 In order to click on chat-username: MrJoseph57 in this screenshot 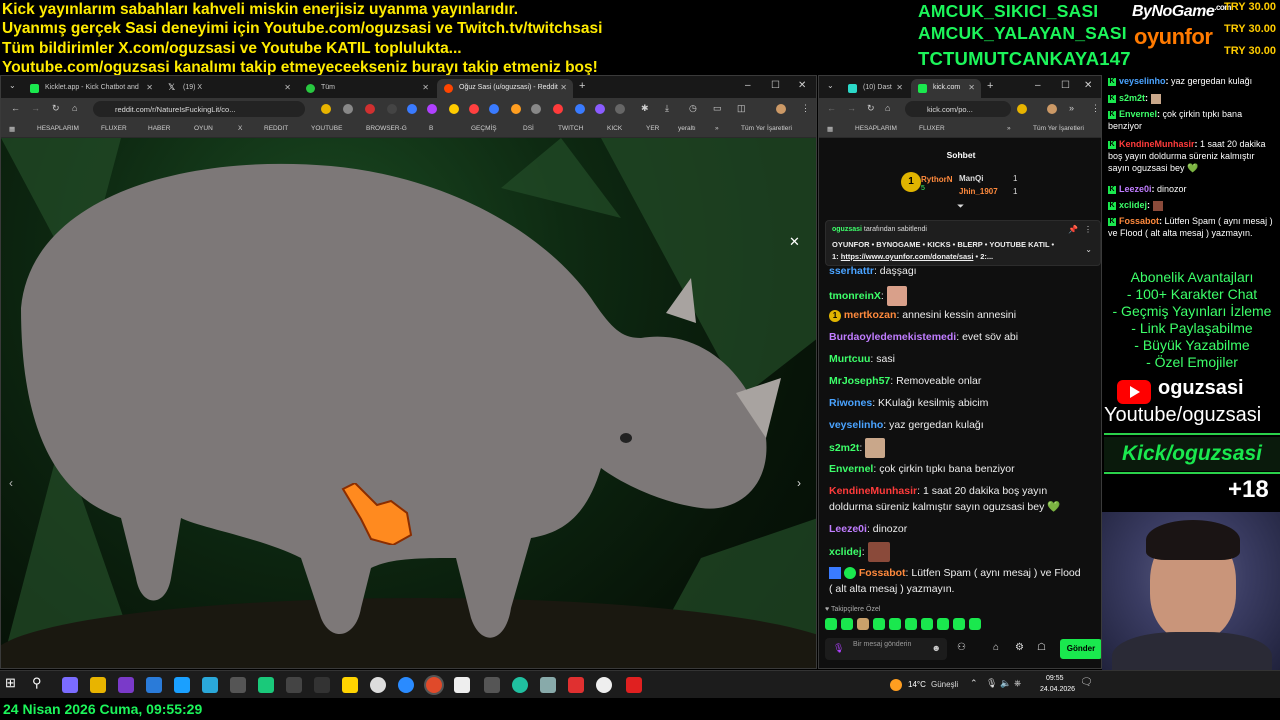, I will do `click(859, 381)`.